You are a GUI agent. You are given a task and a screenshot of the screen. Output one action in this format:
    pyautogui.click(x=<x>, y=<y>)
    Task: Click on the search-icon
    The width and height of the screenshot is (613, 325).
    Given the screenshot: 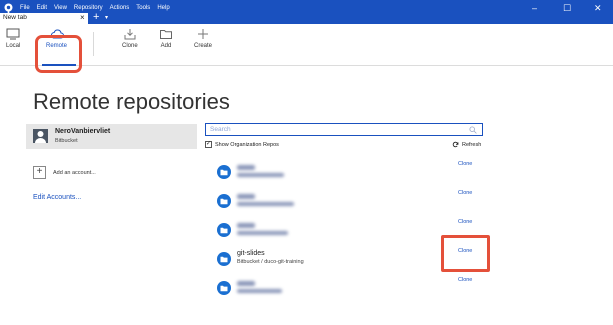 What is the action you would take?
    pyautogui.click(x=473, y=130)
    